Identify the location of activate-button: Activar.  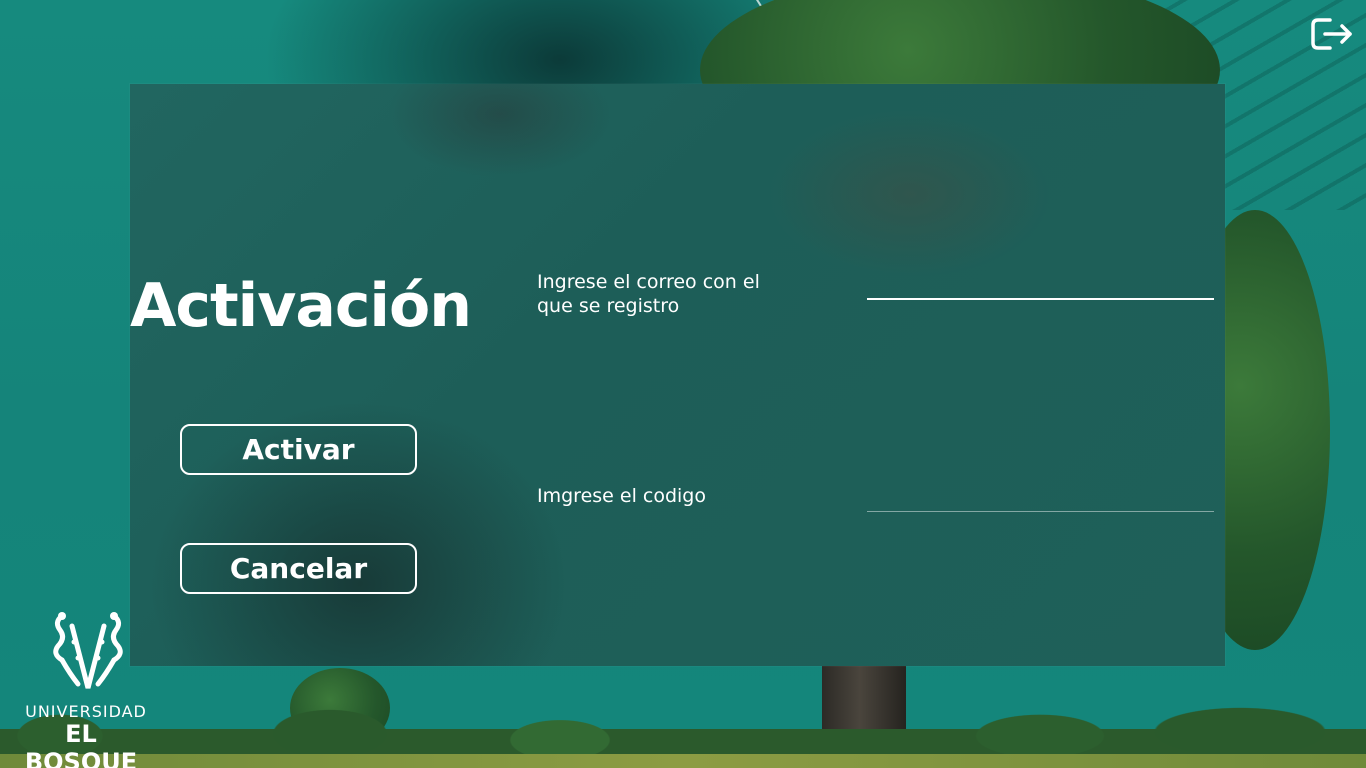
(298, 449).